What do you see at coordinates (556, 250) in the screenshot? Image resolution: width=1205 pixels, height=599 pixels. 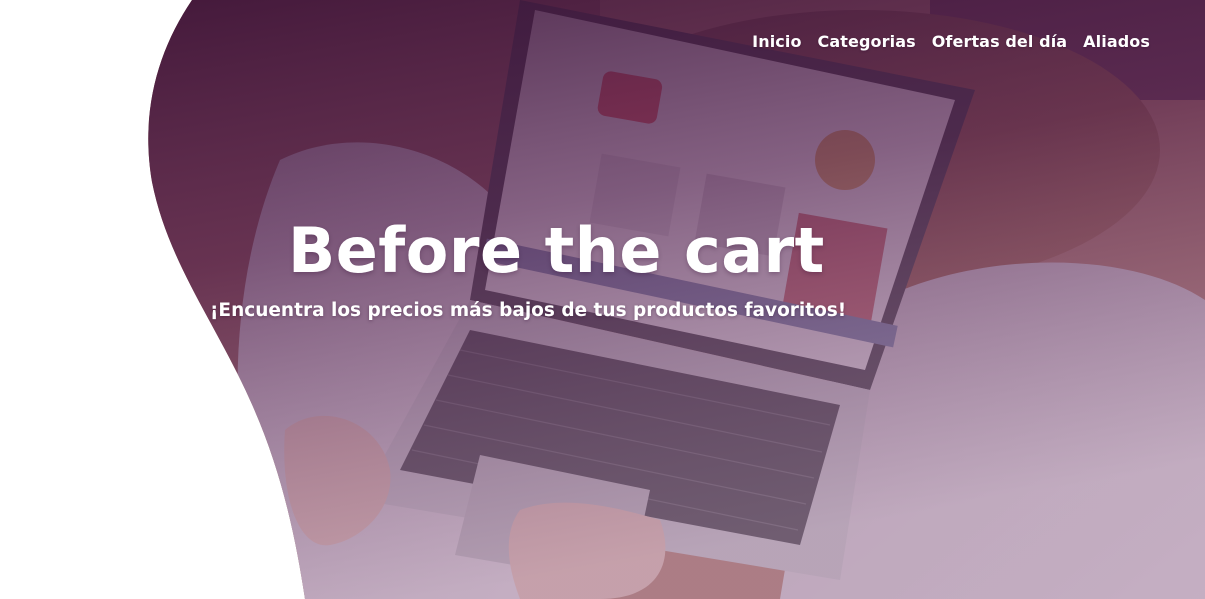 I see `hero-title: Before the cart` at bounding box center [556, 250].